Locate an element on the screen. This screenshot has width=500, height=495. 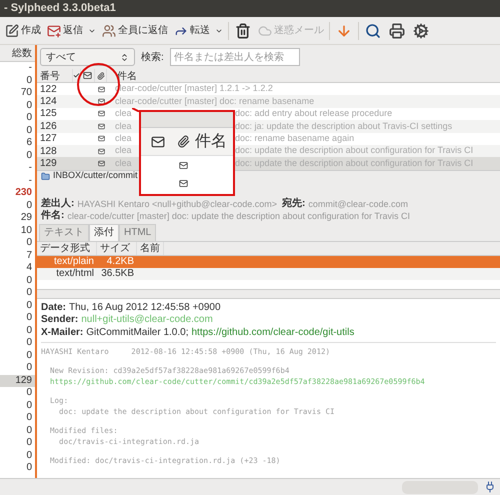
toolbar-button: 全員に返信 is located at coordinates (135, 30).